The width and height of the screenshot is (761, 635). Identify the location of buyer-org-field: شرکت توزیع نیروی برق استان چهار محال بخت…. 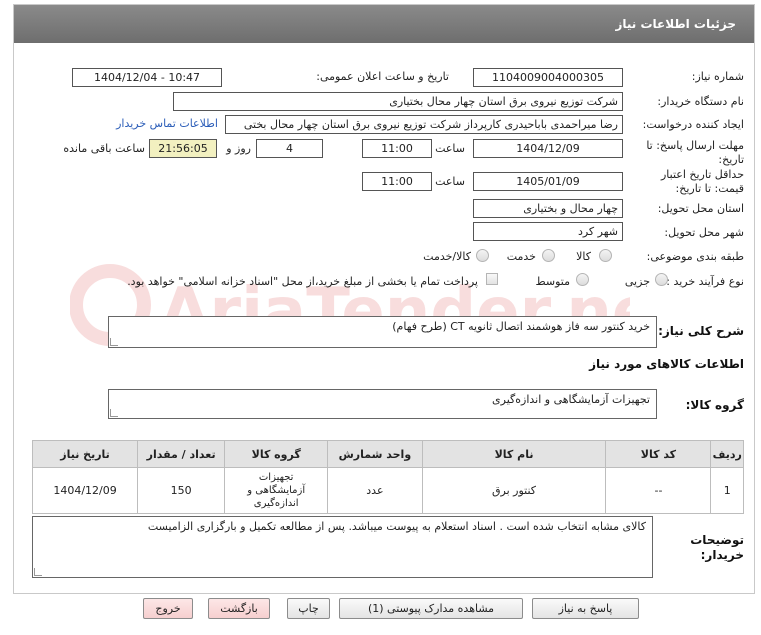
(398, 101).